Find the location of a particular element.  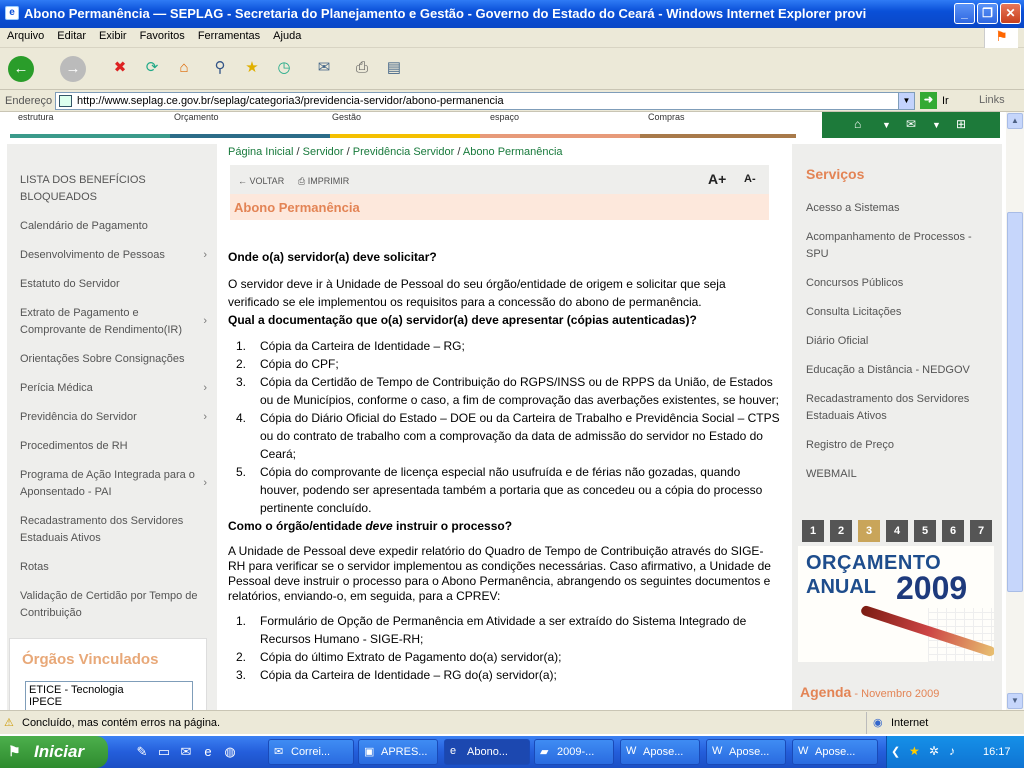

orcamento-banner: ORÇAMENTO ANUAL 2009 is located at coordinates (896, 604).